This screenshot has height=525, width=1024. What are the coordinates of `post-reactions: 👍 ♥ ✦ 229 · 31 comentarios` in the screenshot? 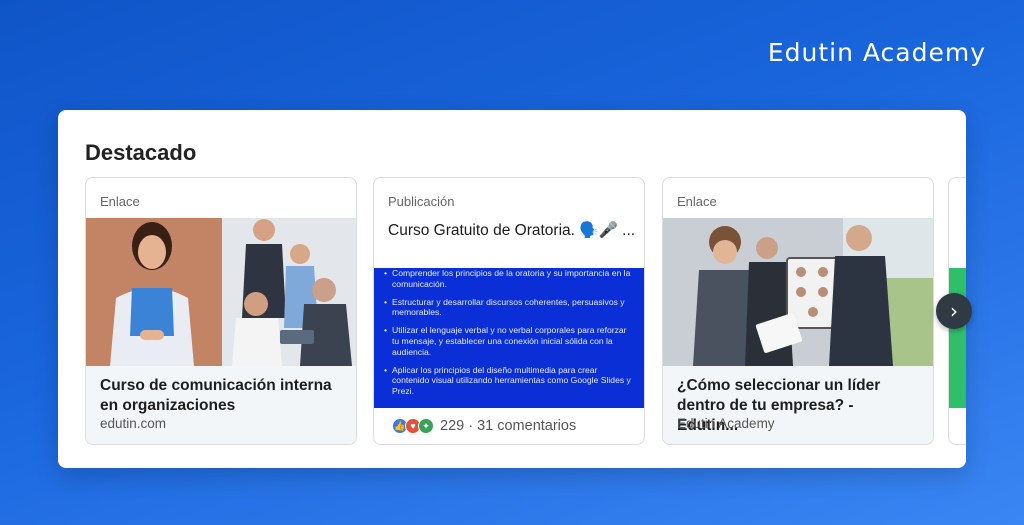 It's located at (484, 426).